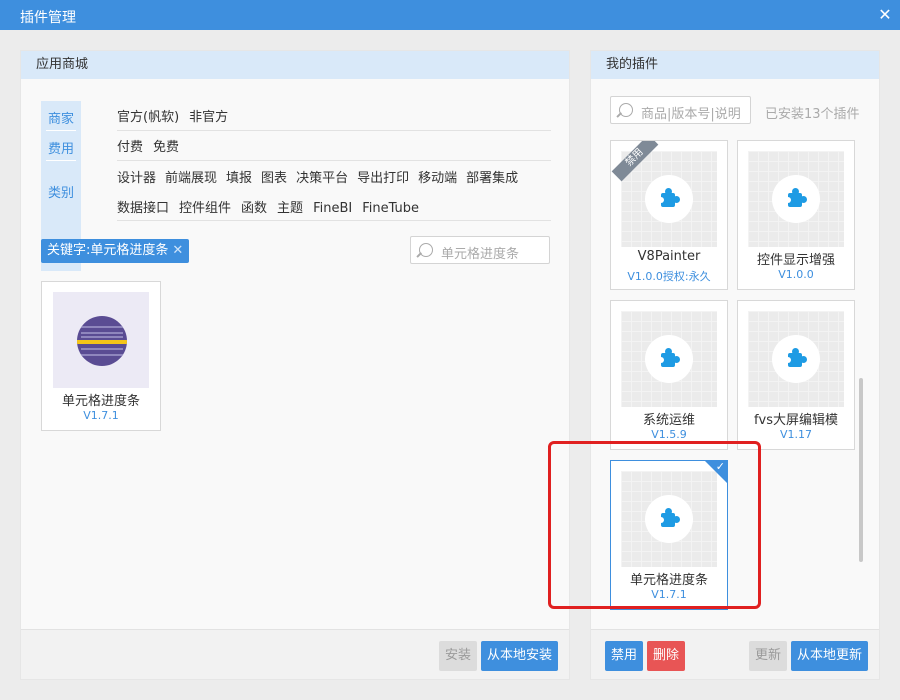  I want to click on installed-plugin-card: 禁用 V8Painter V1.0.0授权:永久, so click(669, 215).